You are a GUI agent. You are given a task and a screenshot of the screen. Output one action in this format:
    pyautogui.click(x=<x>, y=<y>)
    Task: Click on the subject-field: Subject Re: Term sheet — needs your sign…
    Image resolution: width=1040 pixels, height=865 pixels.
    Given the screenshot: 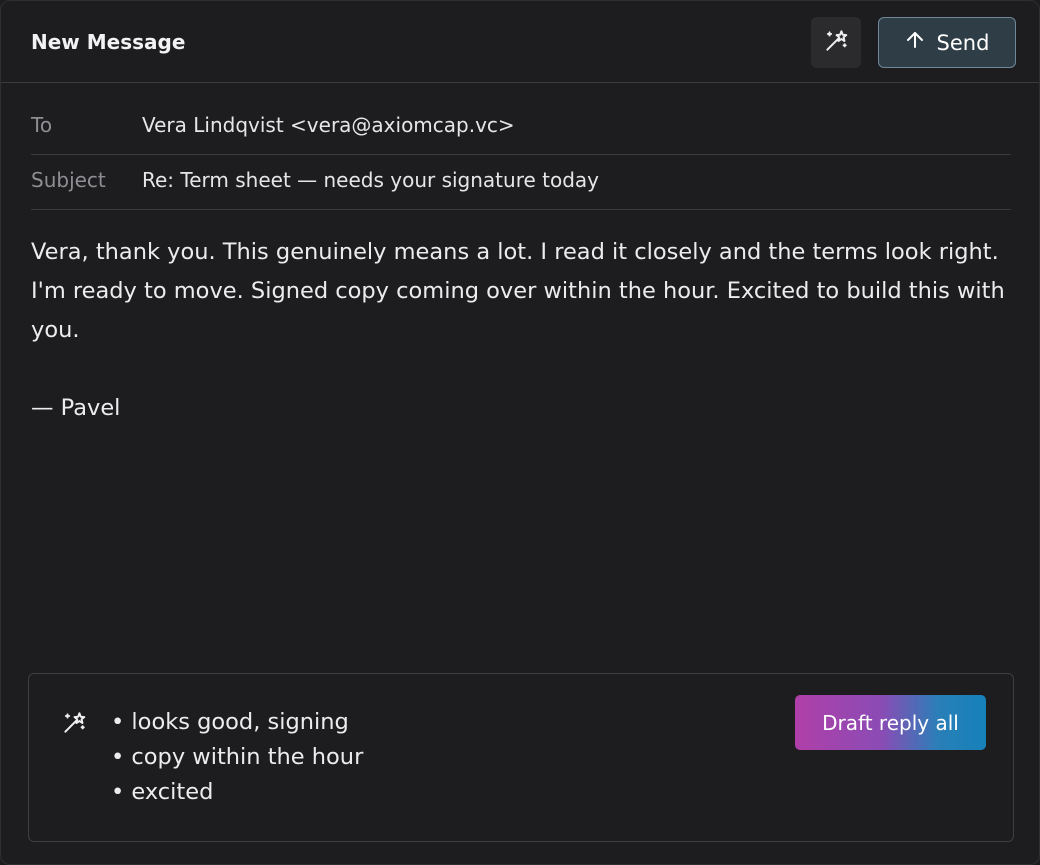 What is the action you would take?
    pyautogui.click(x=521, y=182)
    